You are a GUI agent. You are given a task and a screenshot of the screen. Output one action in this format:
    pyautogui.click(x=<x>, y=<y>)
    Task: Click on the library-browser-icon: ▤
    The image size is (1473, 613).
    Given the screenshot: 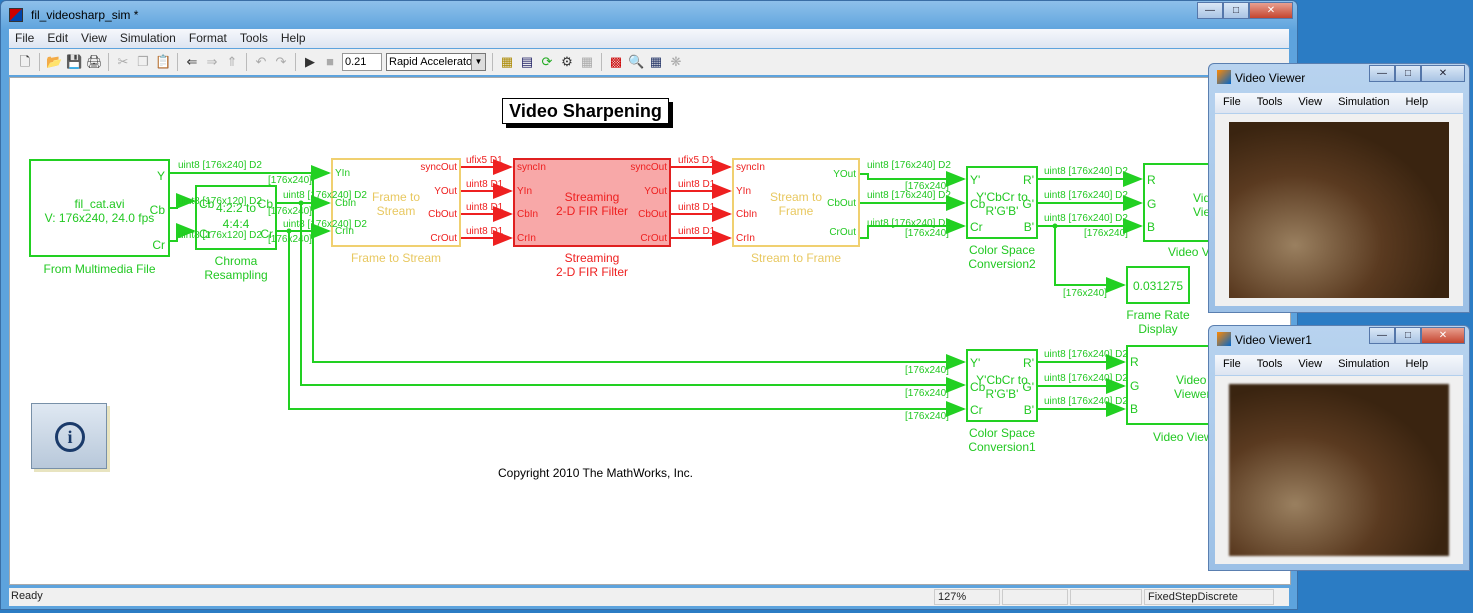 What is the action you would take?
    pyautogui.click(x=527, y=62)
    